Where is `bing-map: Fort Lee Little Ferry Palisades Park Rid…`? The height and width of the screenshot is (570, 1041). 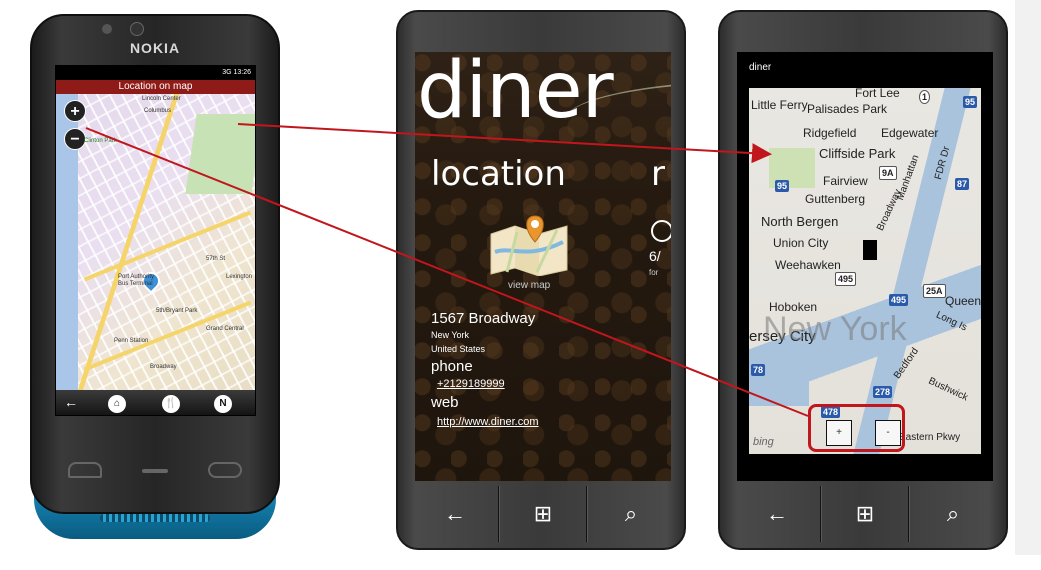 bing-map: Fort Lee Little Ferry Palisades Park Rid… is located at coordinates (865, 271).